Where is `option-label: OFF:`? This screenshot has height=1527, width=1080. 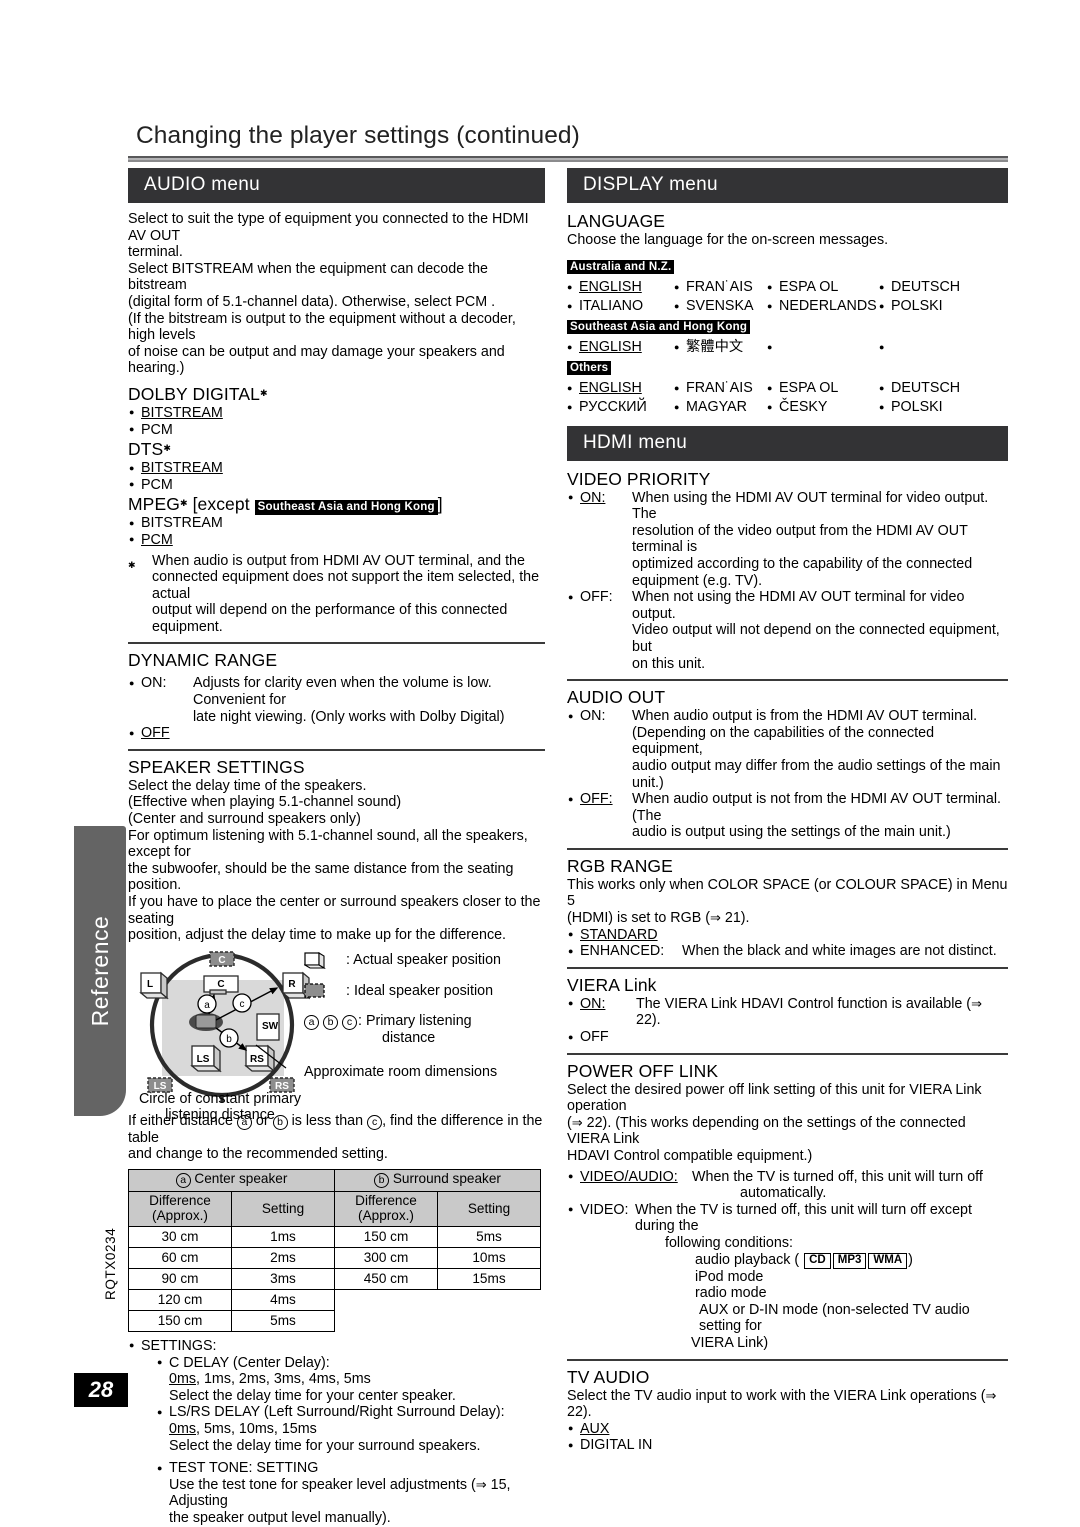
option-label: OFF: is located at coordinates (596, 799).